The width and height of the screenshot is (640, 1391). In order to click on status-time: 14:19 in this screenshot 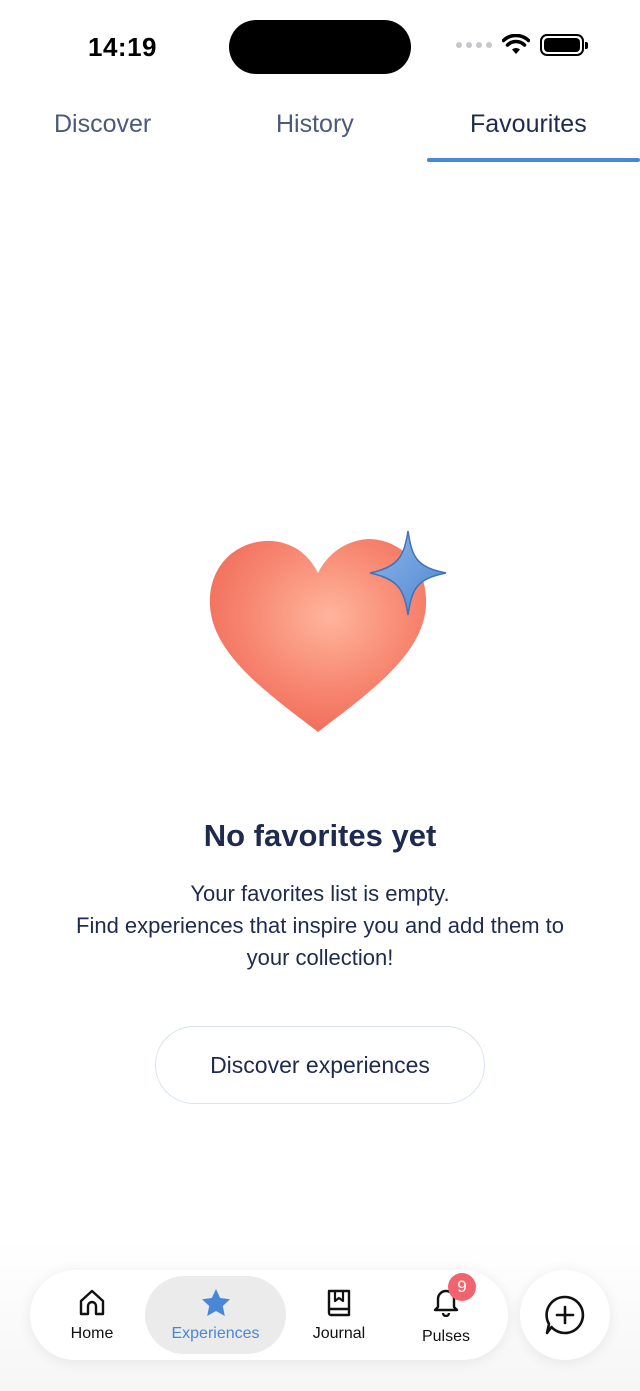, I will do `click(122, 47)`.